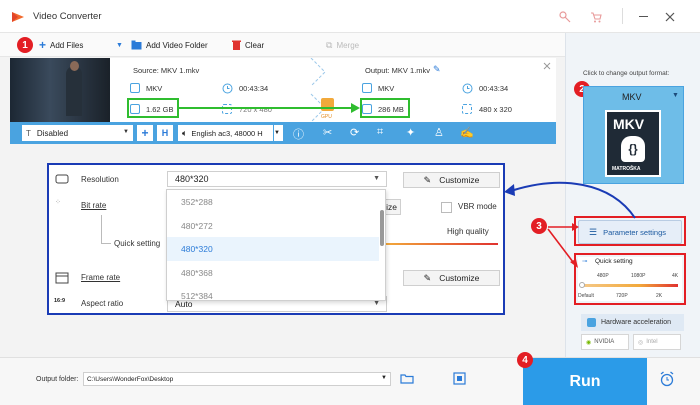 This screenshot has width=700, height=405. What do you see at coordinates (525, 360) in the screenshot?
I see `step-badge-4: 4` at bounding box center [525, 360].